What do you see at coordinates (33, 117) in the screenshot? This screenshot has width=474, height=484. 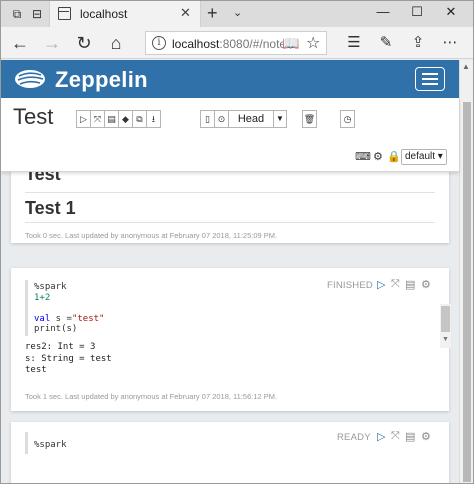 I see `note-title: Test` at bounding box center [33, 117].